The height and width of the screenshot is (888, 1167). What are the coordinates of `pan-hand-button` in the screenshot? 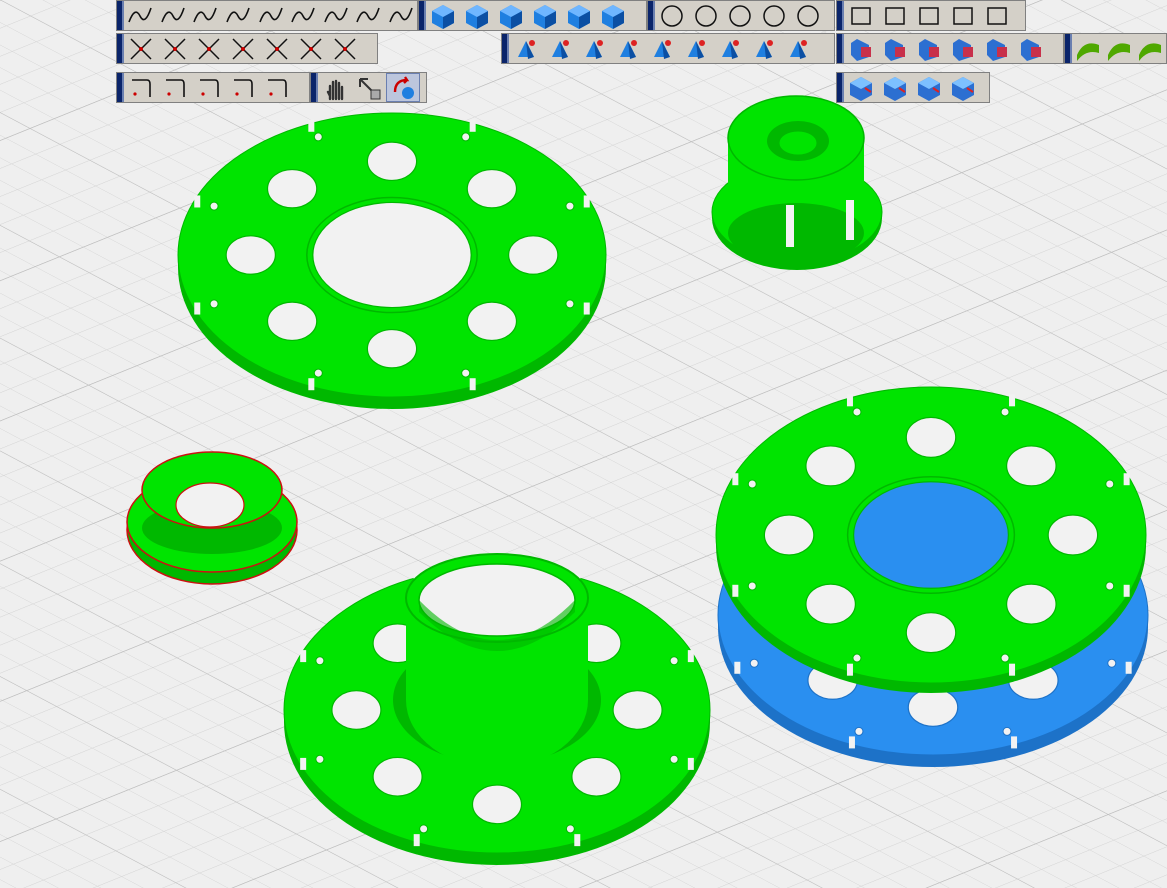 It's located at (335, 87).